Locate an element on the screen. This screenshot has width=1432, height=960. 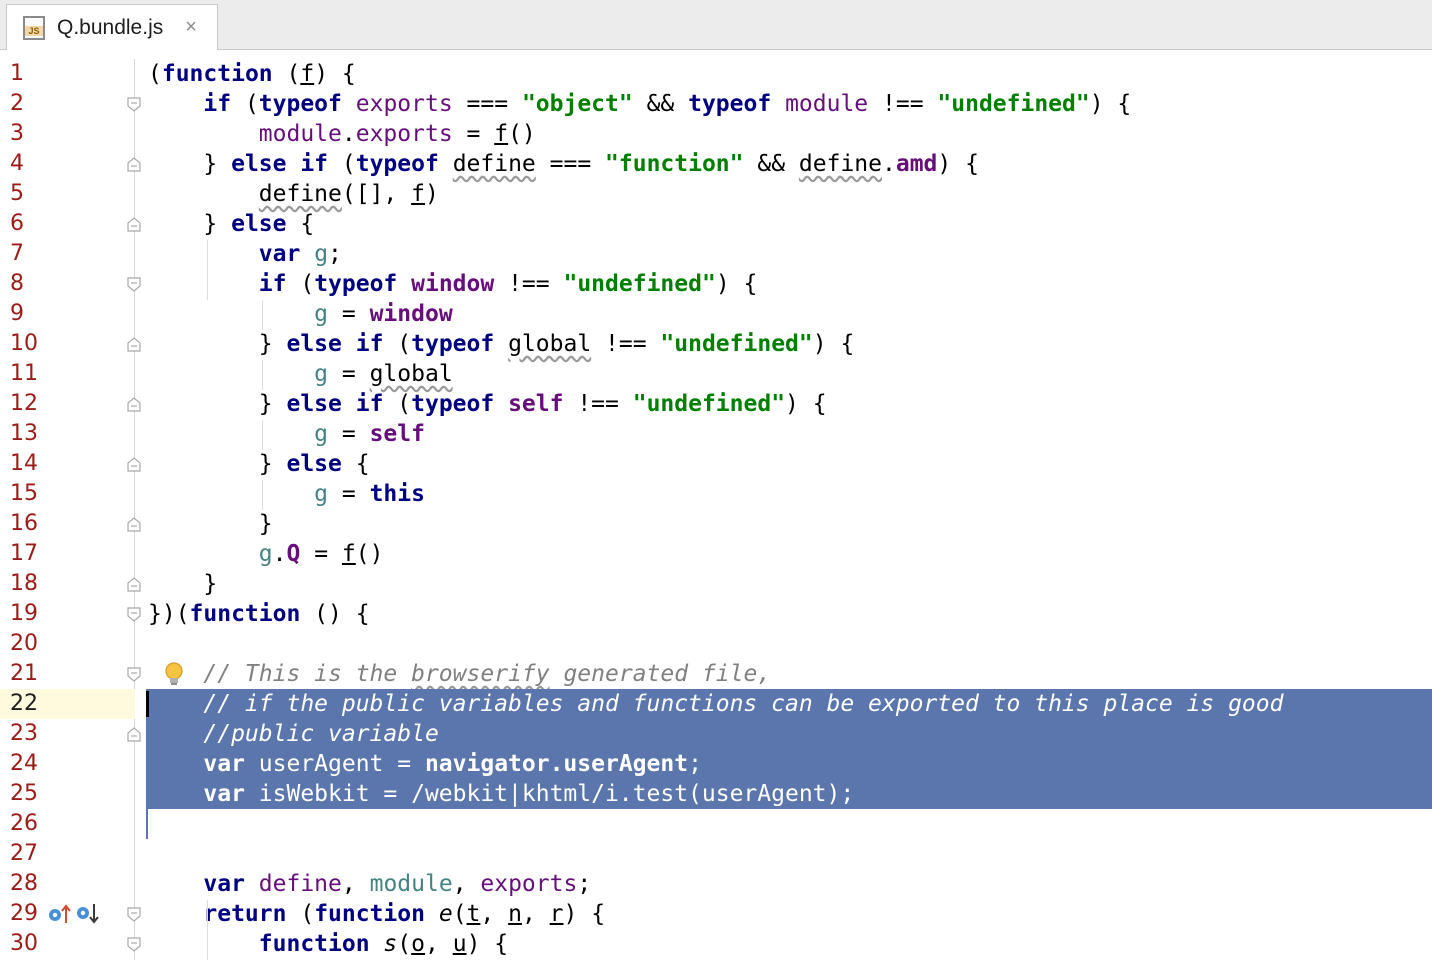
line-number: 17 is located at coordinates (30, 554).